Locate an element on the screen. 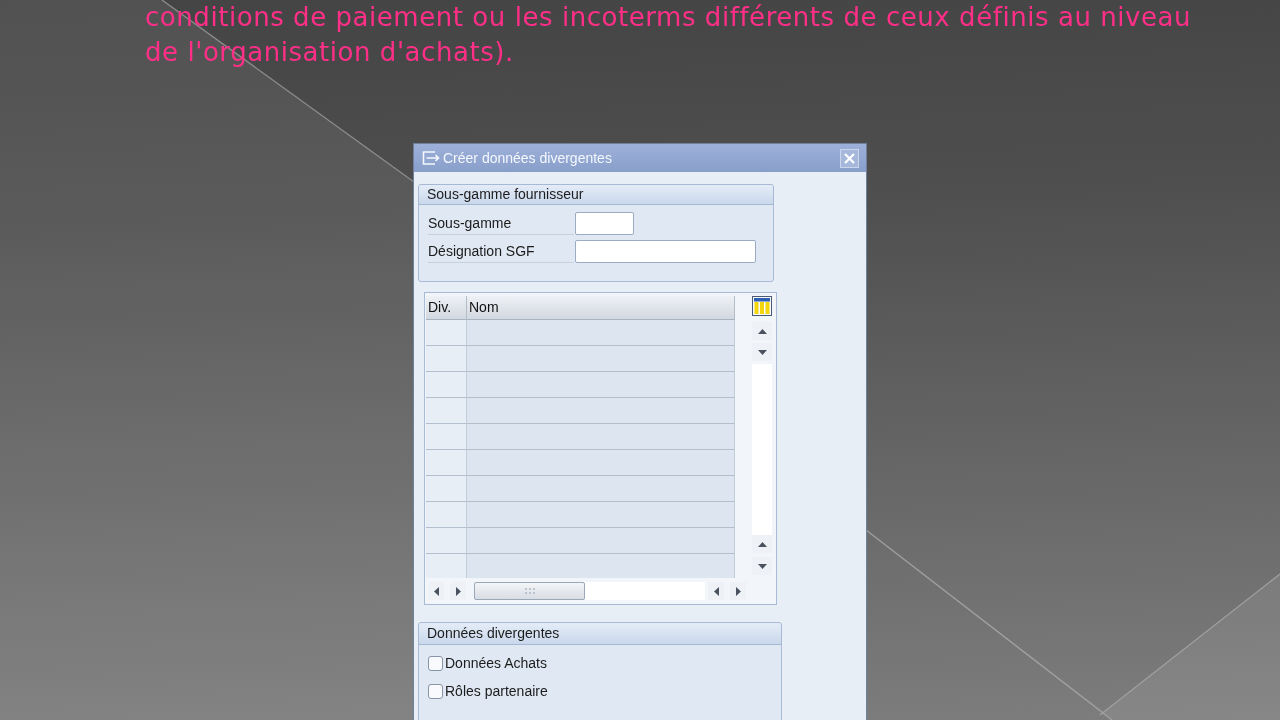 Image resolution: width=1280 pixels, height=720 pixels. group-title: Données divergentes is located at coordinates (600, 634).